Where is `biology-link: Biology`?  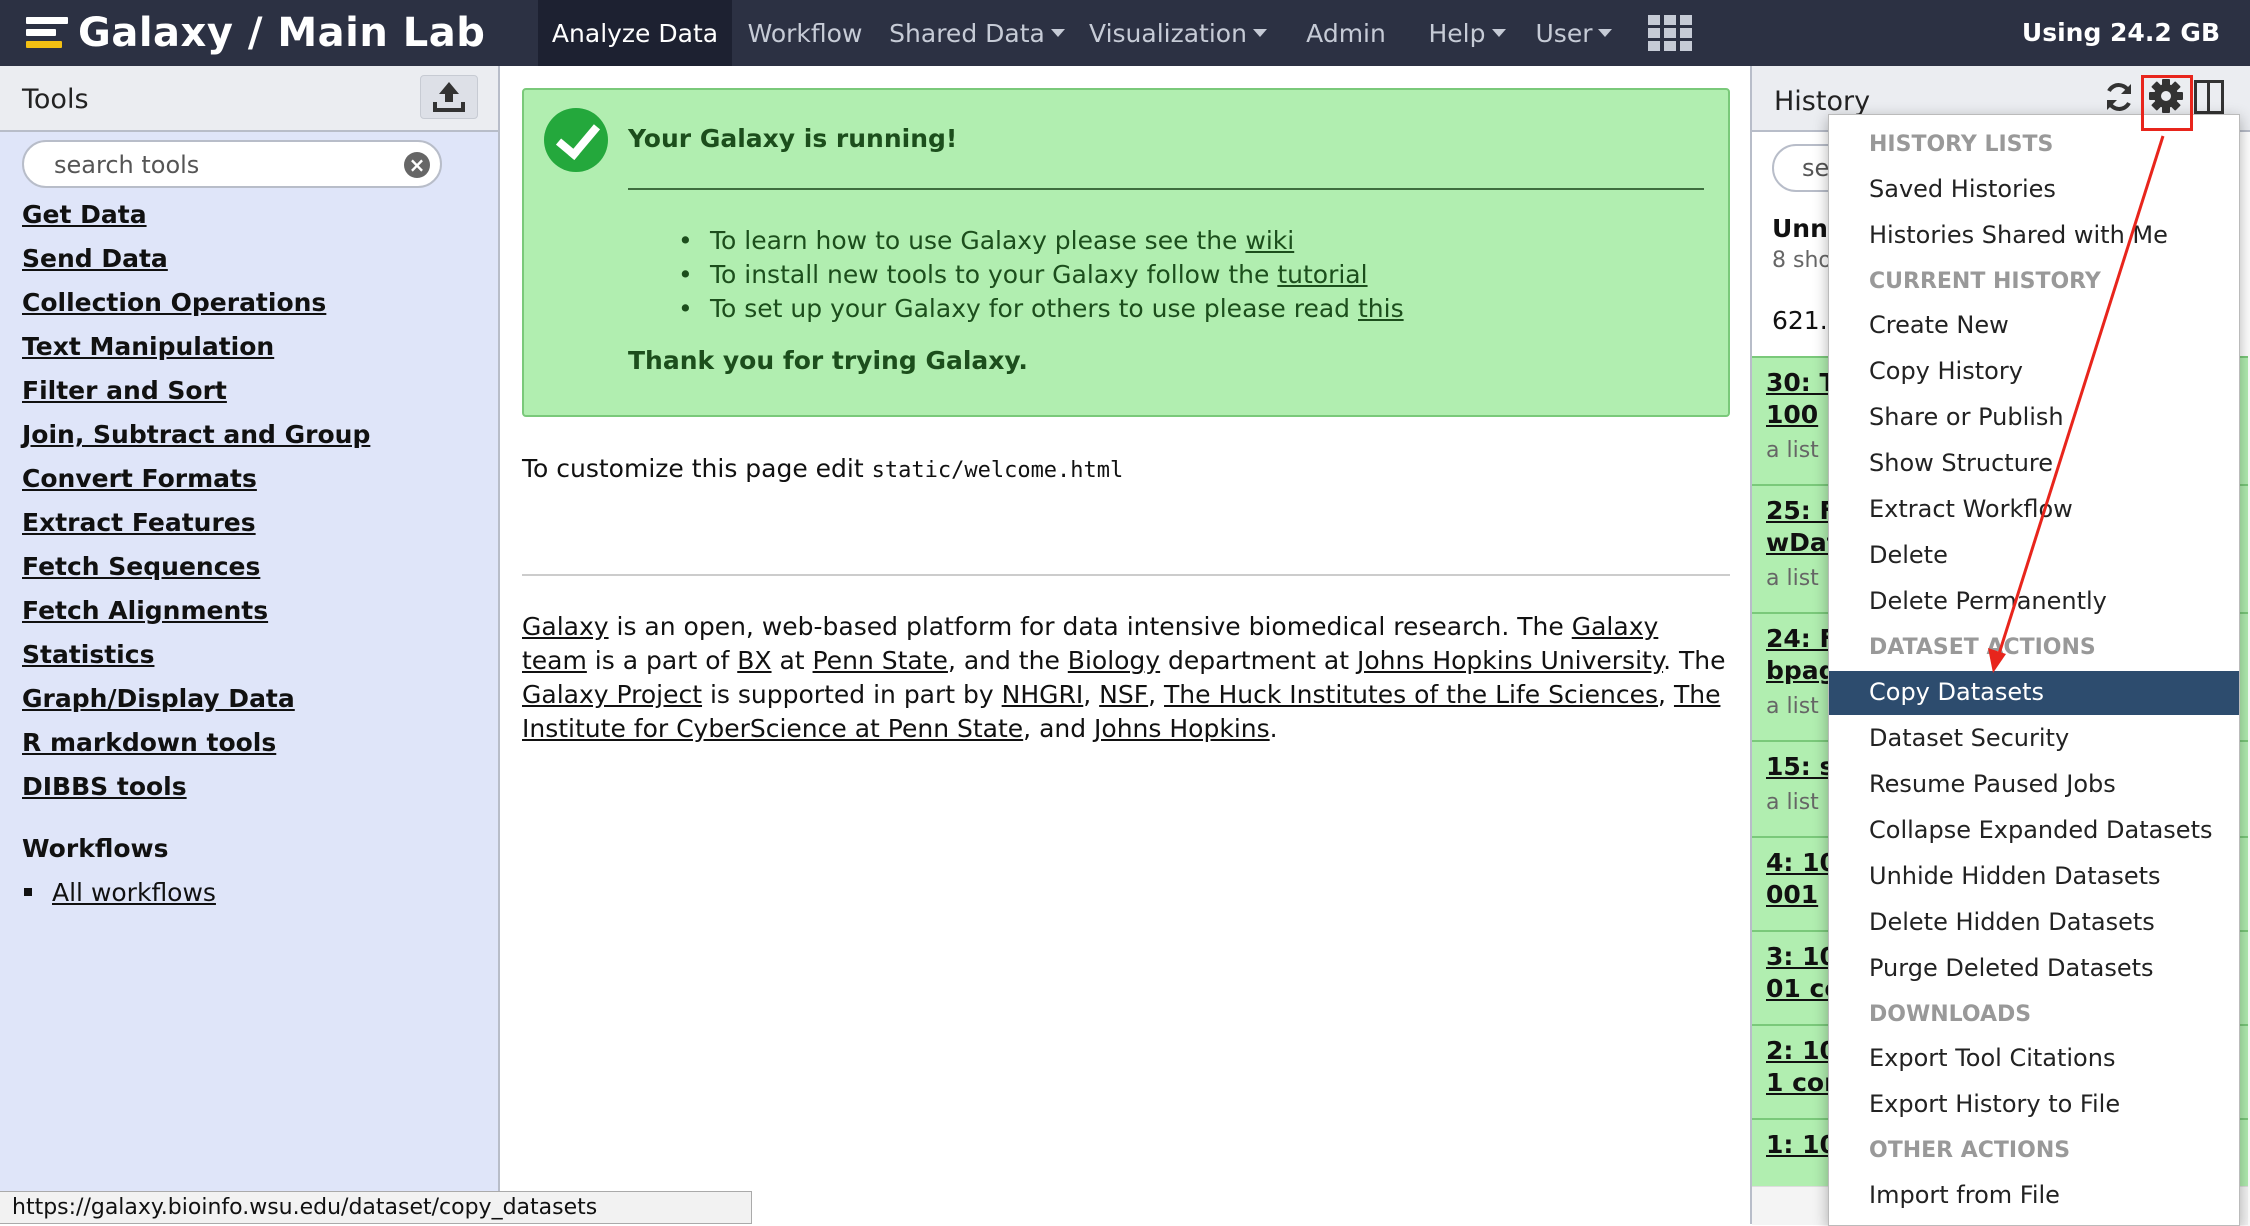 biology-link: Biology is located at coordinates (1114, 660).